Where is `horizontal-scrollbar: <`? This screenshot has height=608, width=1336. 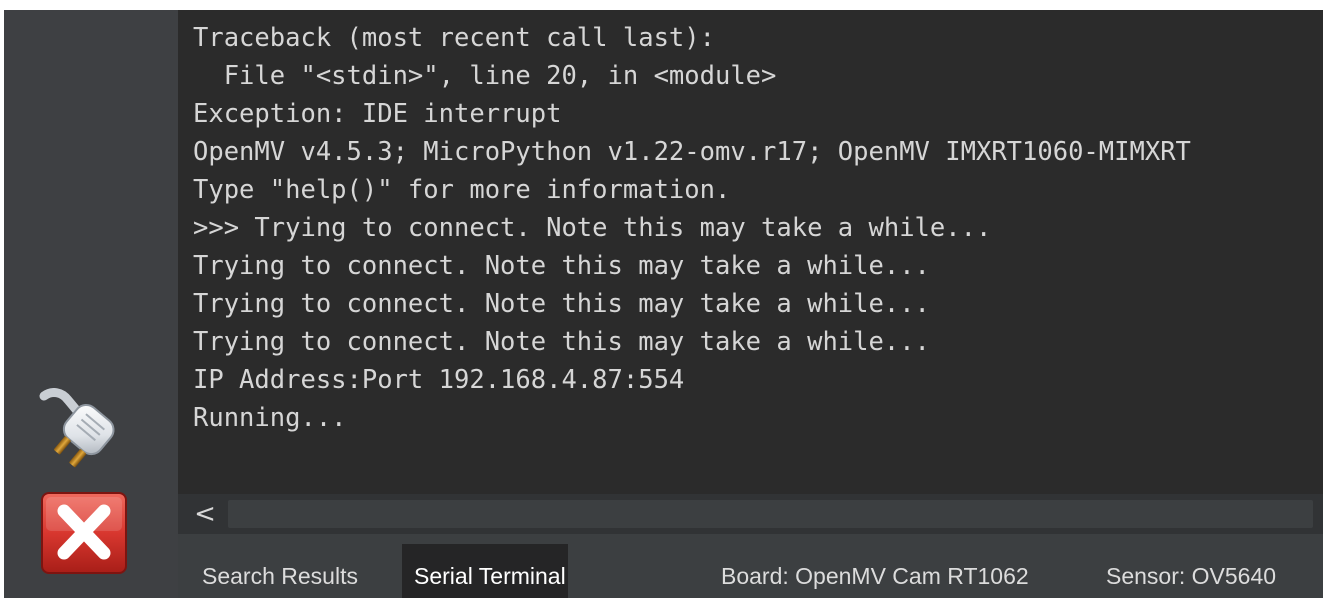 horizontal-scrollbar: < is located at coordinates (750, 514).